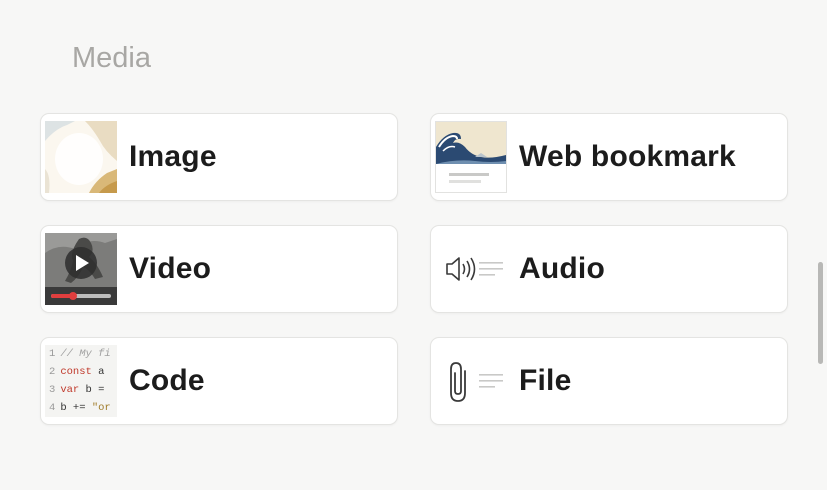 This screenshot has height=490, width=827. What do you see at coordinates (173, 156) in the screenshot?
I see `image-label: Image` at bounding box center [173, 156].